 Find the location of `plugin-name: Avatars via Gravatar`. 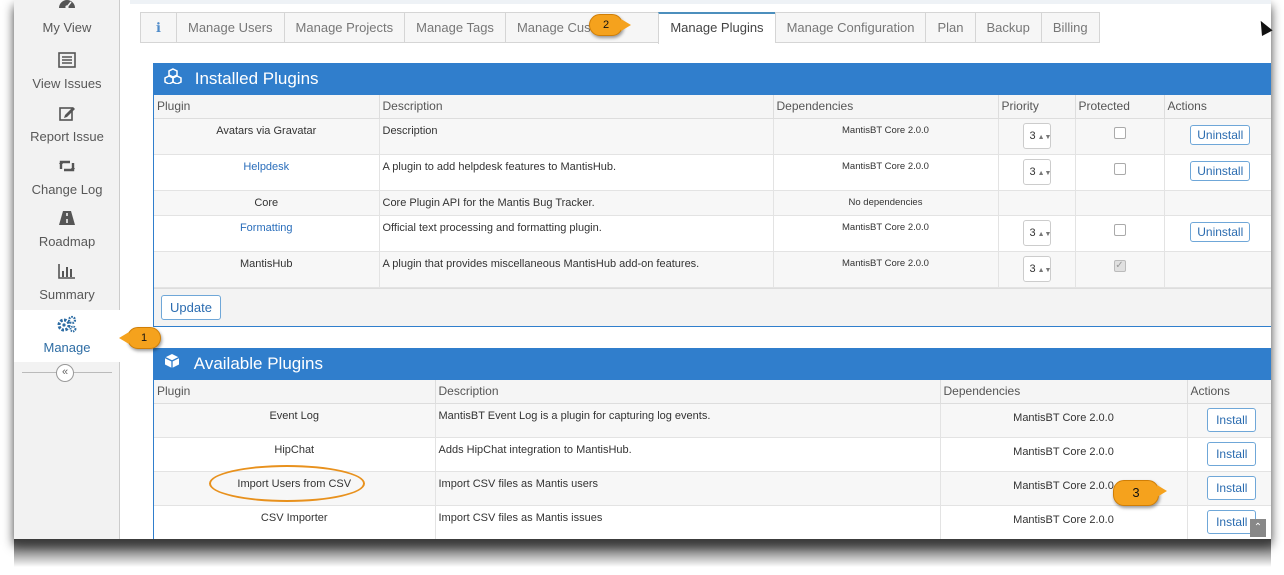

plugin-name: Avatars via Gravatar is located at coordinates (267, 136).